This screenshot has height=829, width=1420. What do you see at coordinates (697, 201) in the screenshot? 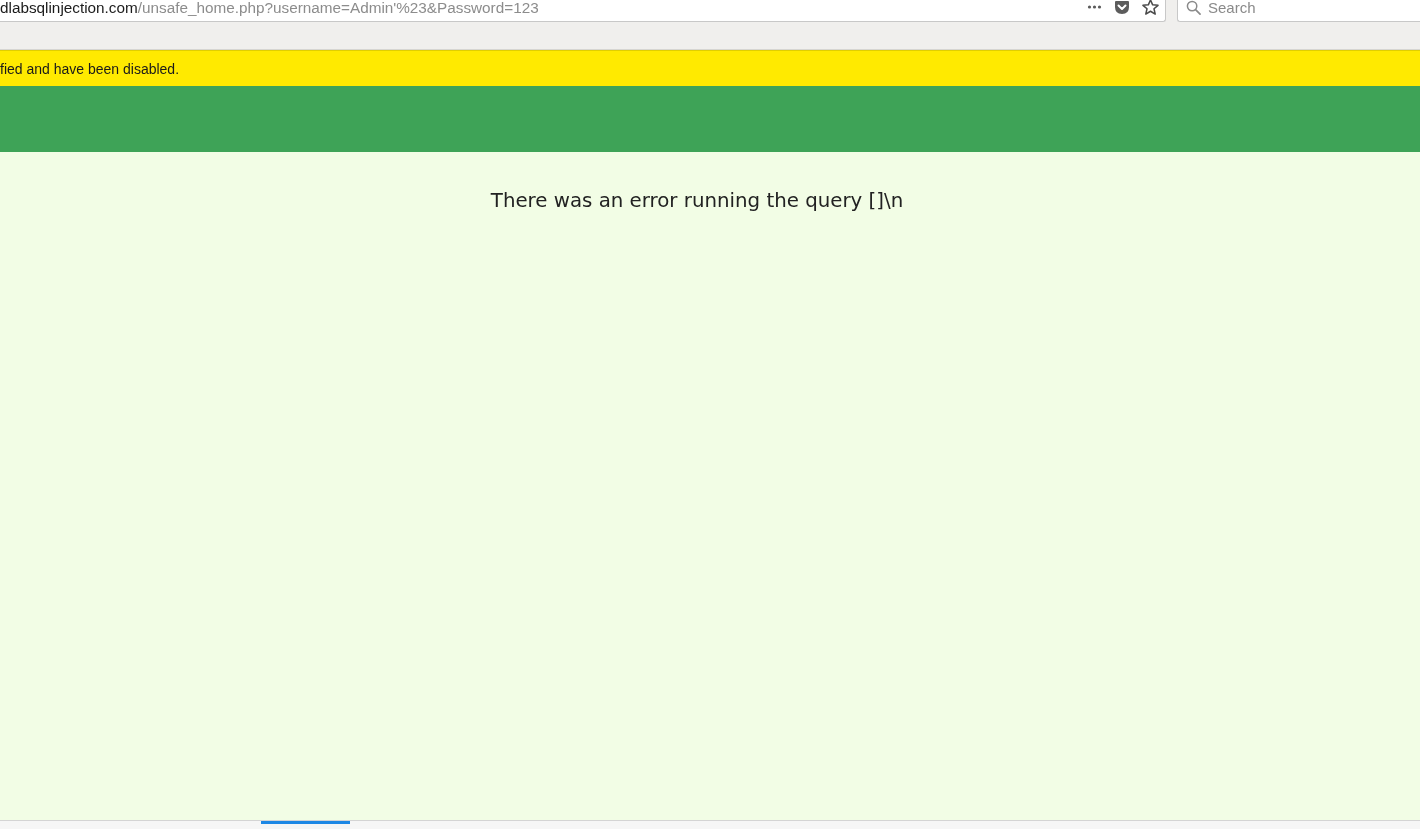
I see `error-message: There was an error running the query []\n` at bounding box center [697, 201].